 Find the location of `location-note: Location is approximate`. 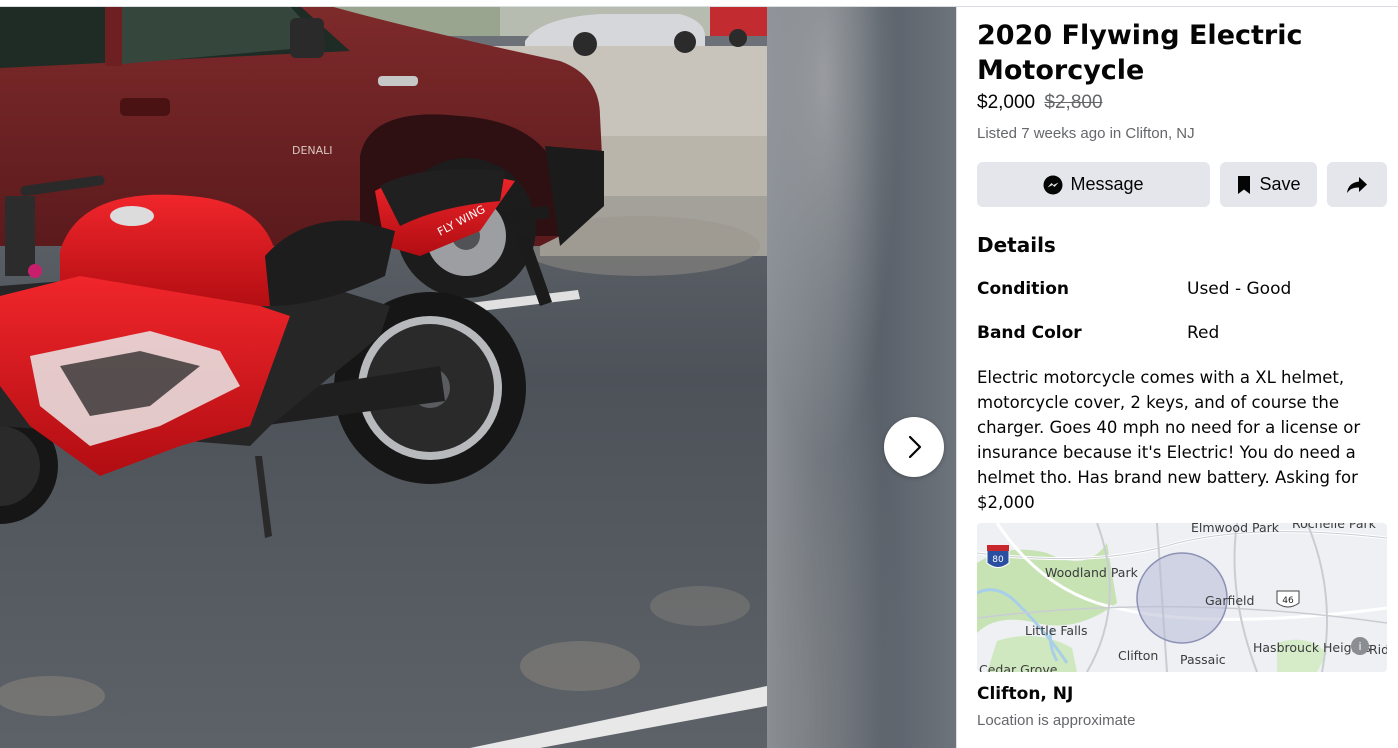

location-note: Location is approximate is located at coordinates (1056, 720).